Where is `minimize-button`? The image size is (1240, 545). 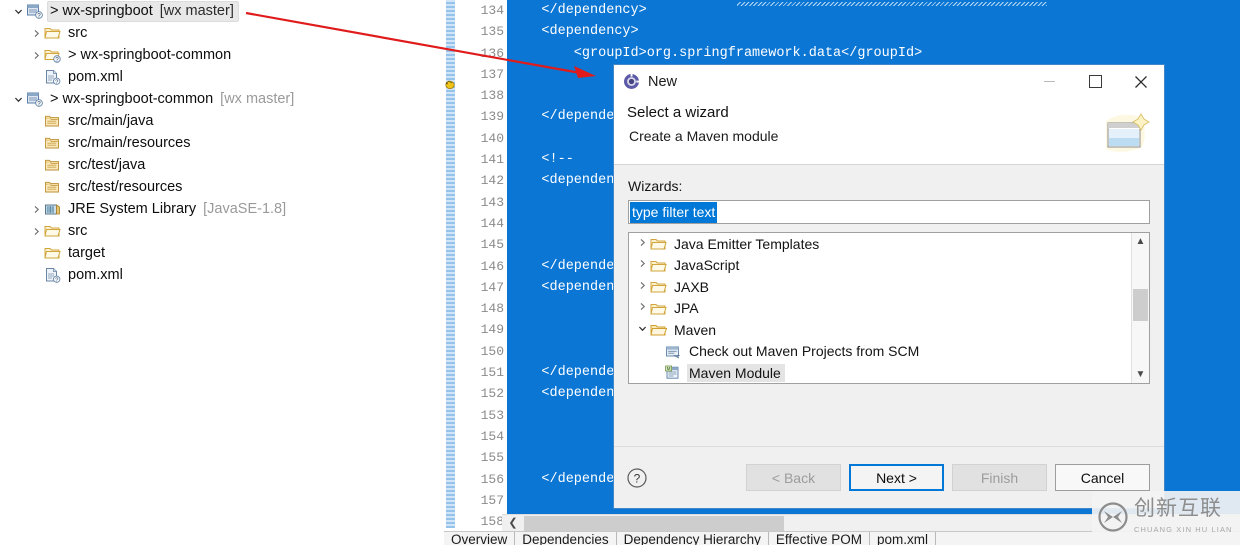 minimize-button is located at coordinates (1049, 82).